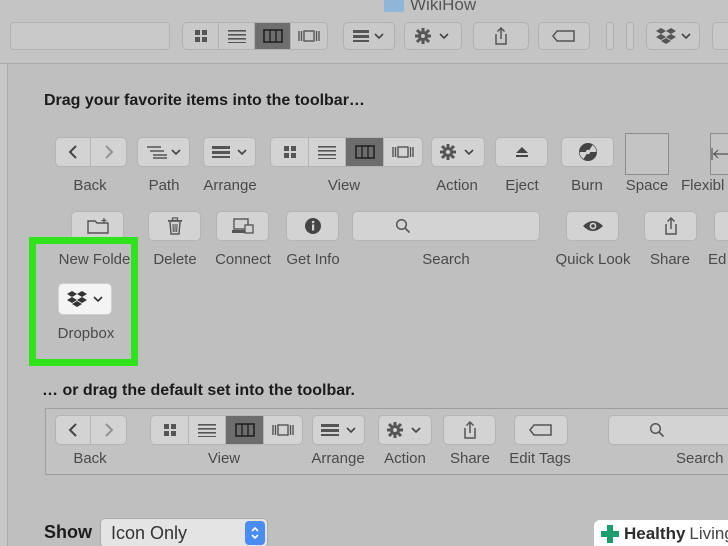  Describe the element at coordinates (610, 36) in the screenshot. I see `window-spacer` at that location.